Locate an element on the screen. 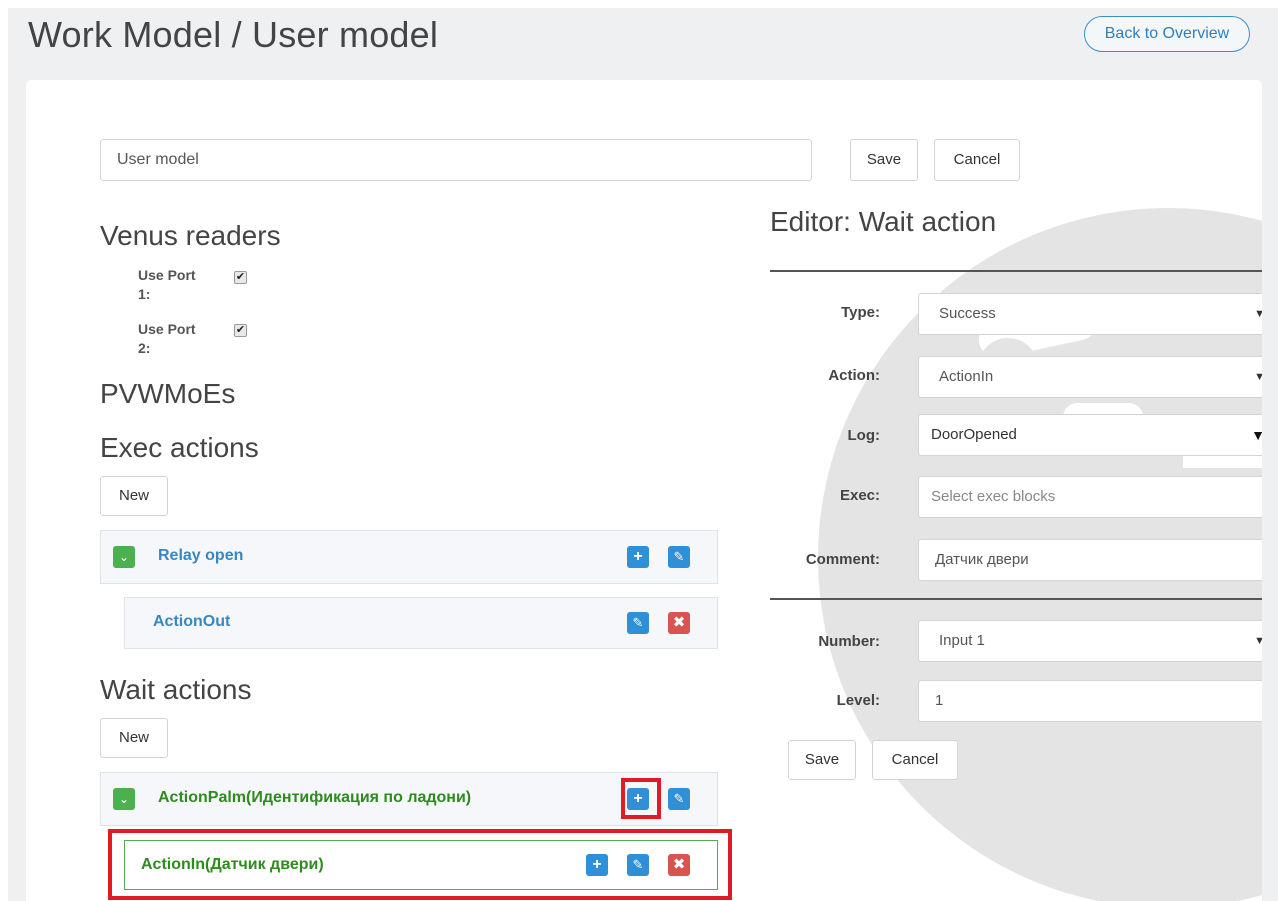 This screenshot has width=1278, height=901. level-input: 1 is located at coordinates (1090, 701).